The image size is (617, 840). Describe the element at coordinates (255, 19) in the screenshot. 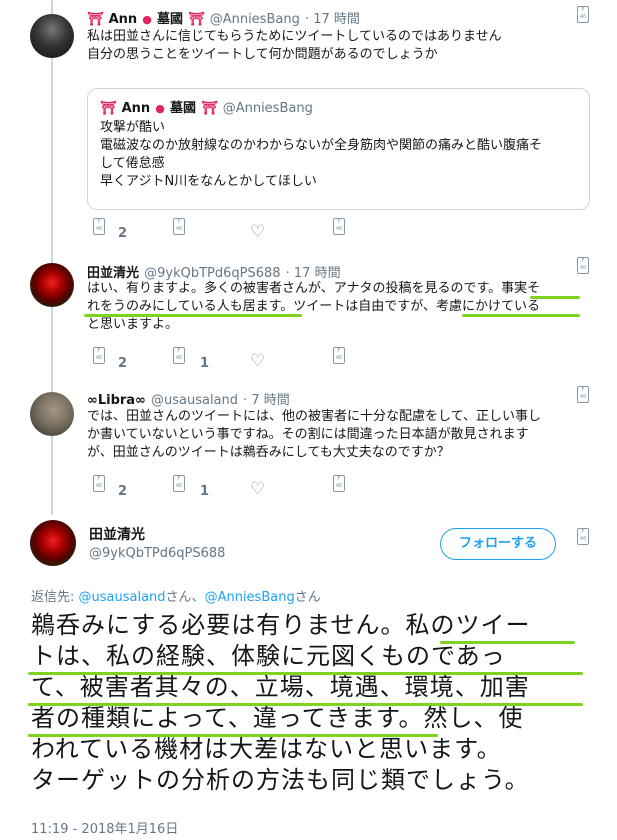

I see `author-handle: @AnniesBang` at that location.